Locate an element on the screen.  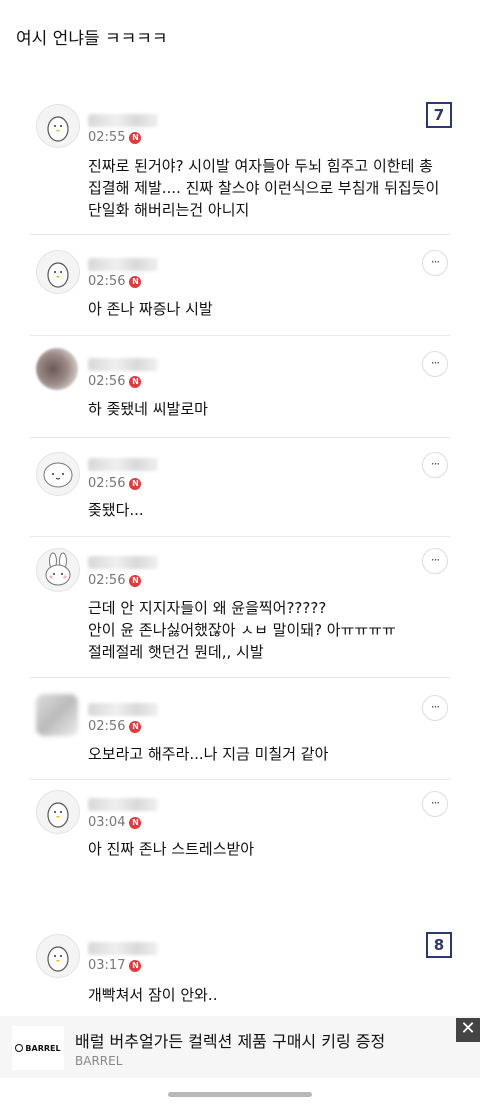
home-indicator is located at coordinates (240, 1094).